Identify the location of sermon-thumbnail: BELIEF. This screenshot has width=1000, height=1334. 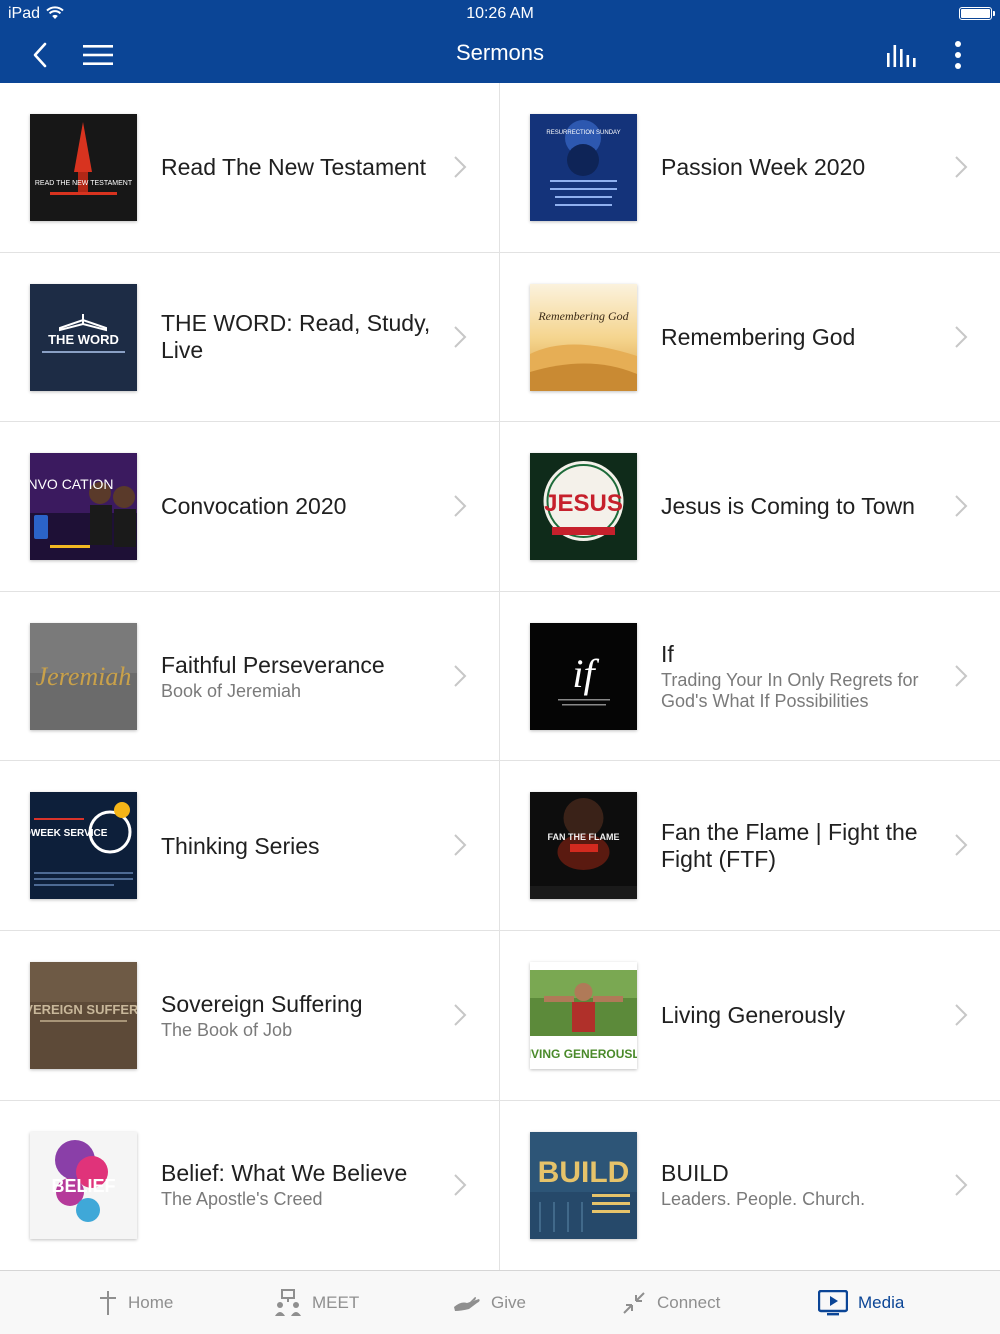
(83, 1185).